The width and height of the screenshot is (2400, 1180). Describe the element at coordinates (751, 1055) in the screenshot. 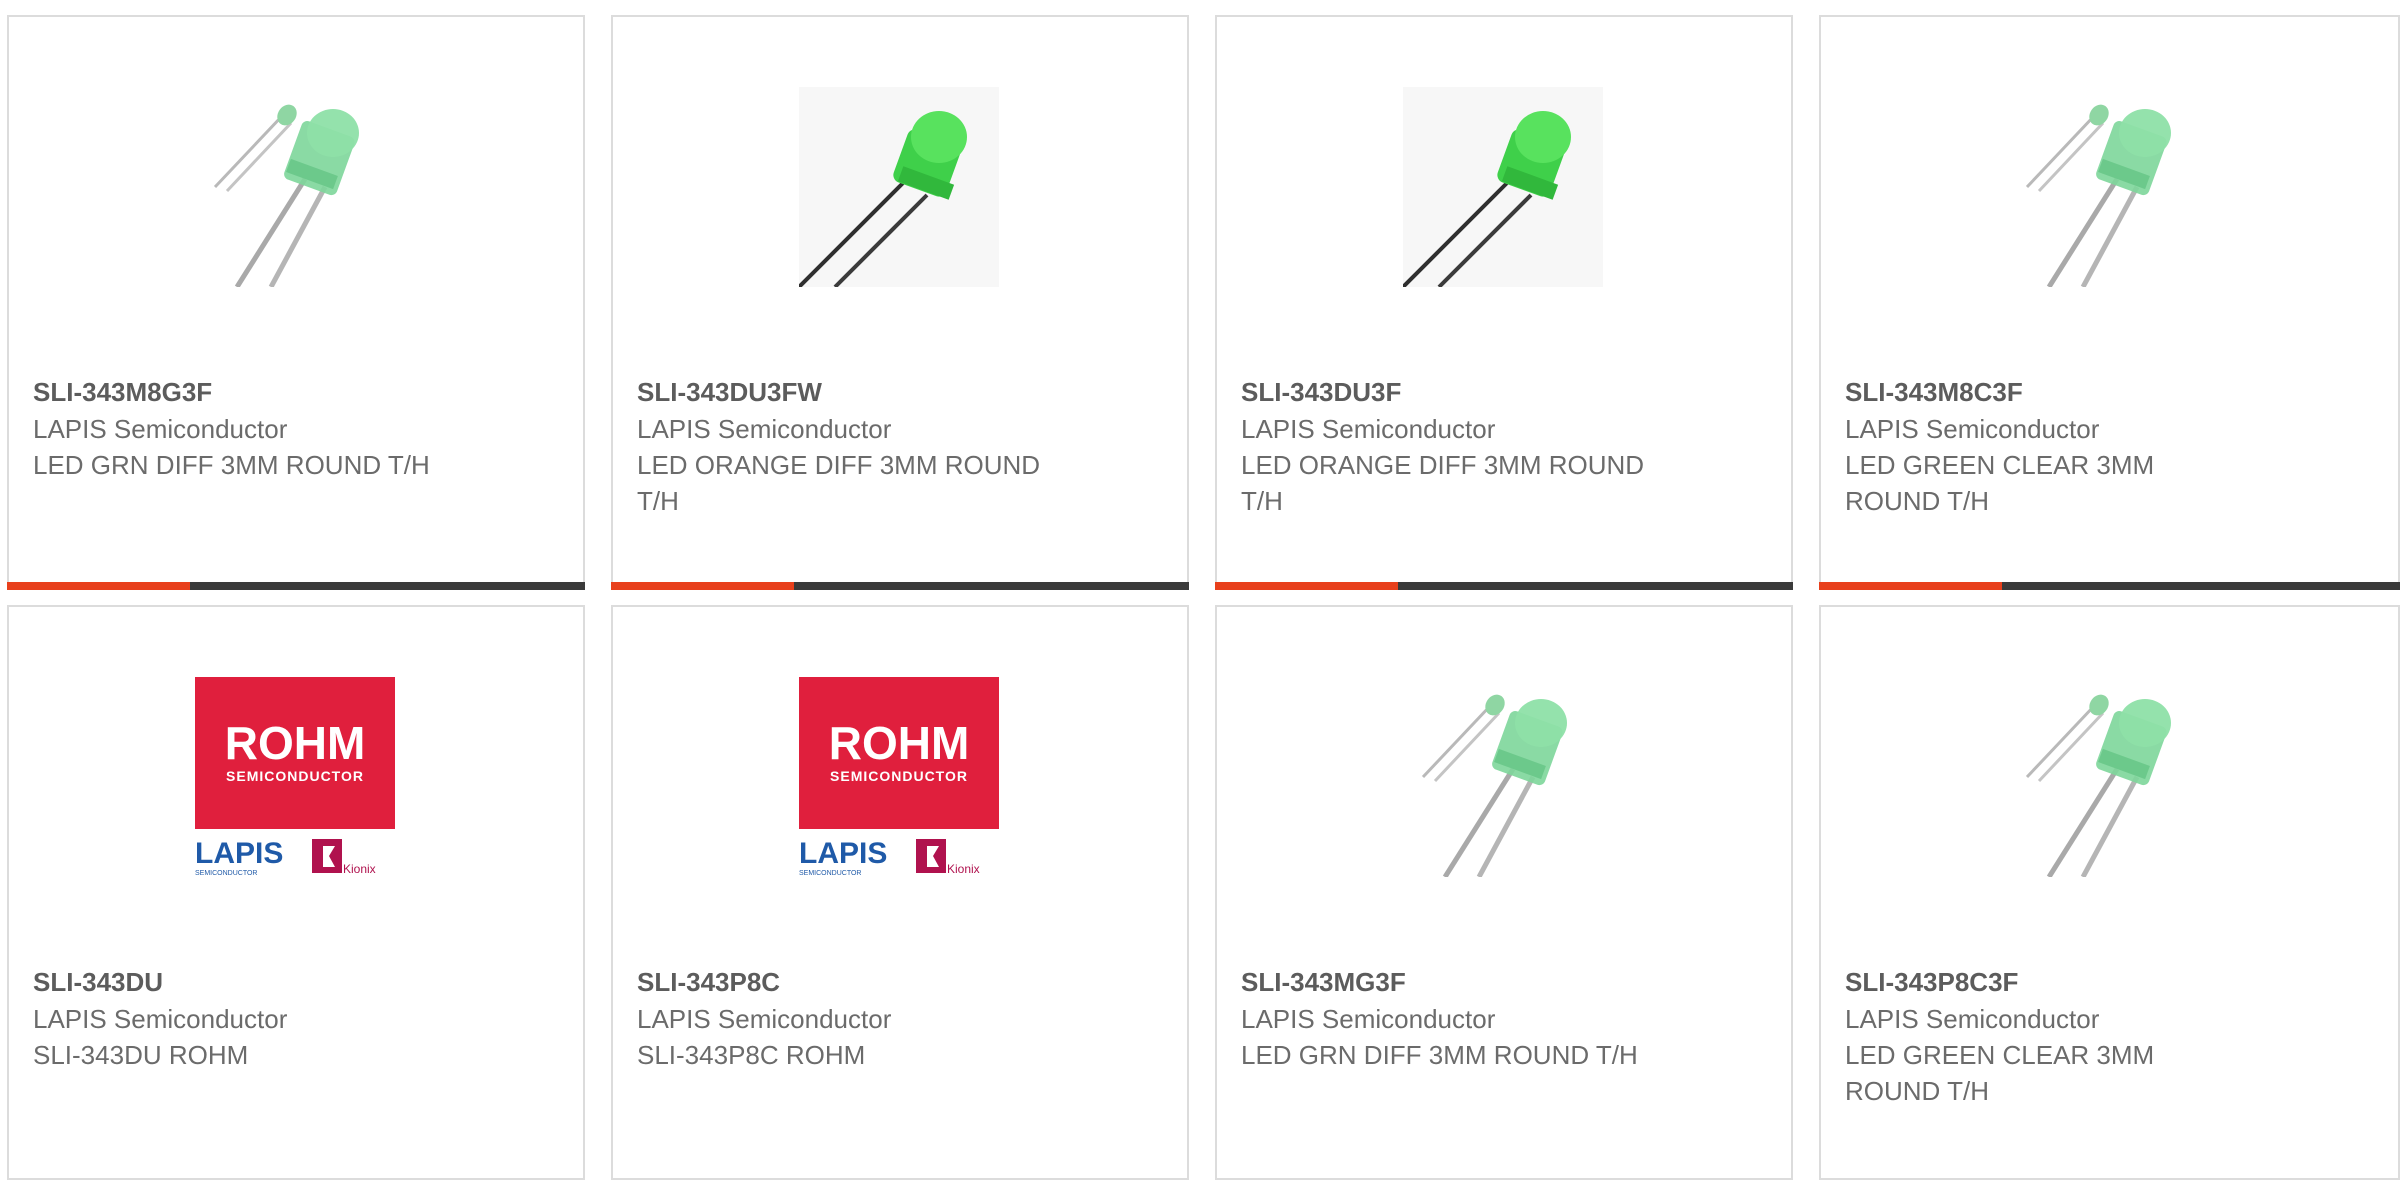

I see `description: SLI-343P8C ROHM` at that location.